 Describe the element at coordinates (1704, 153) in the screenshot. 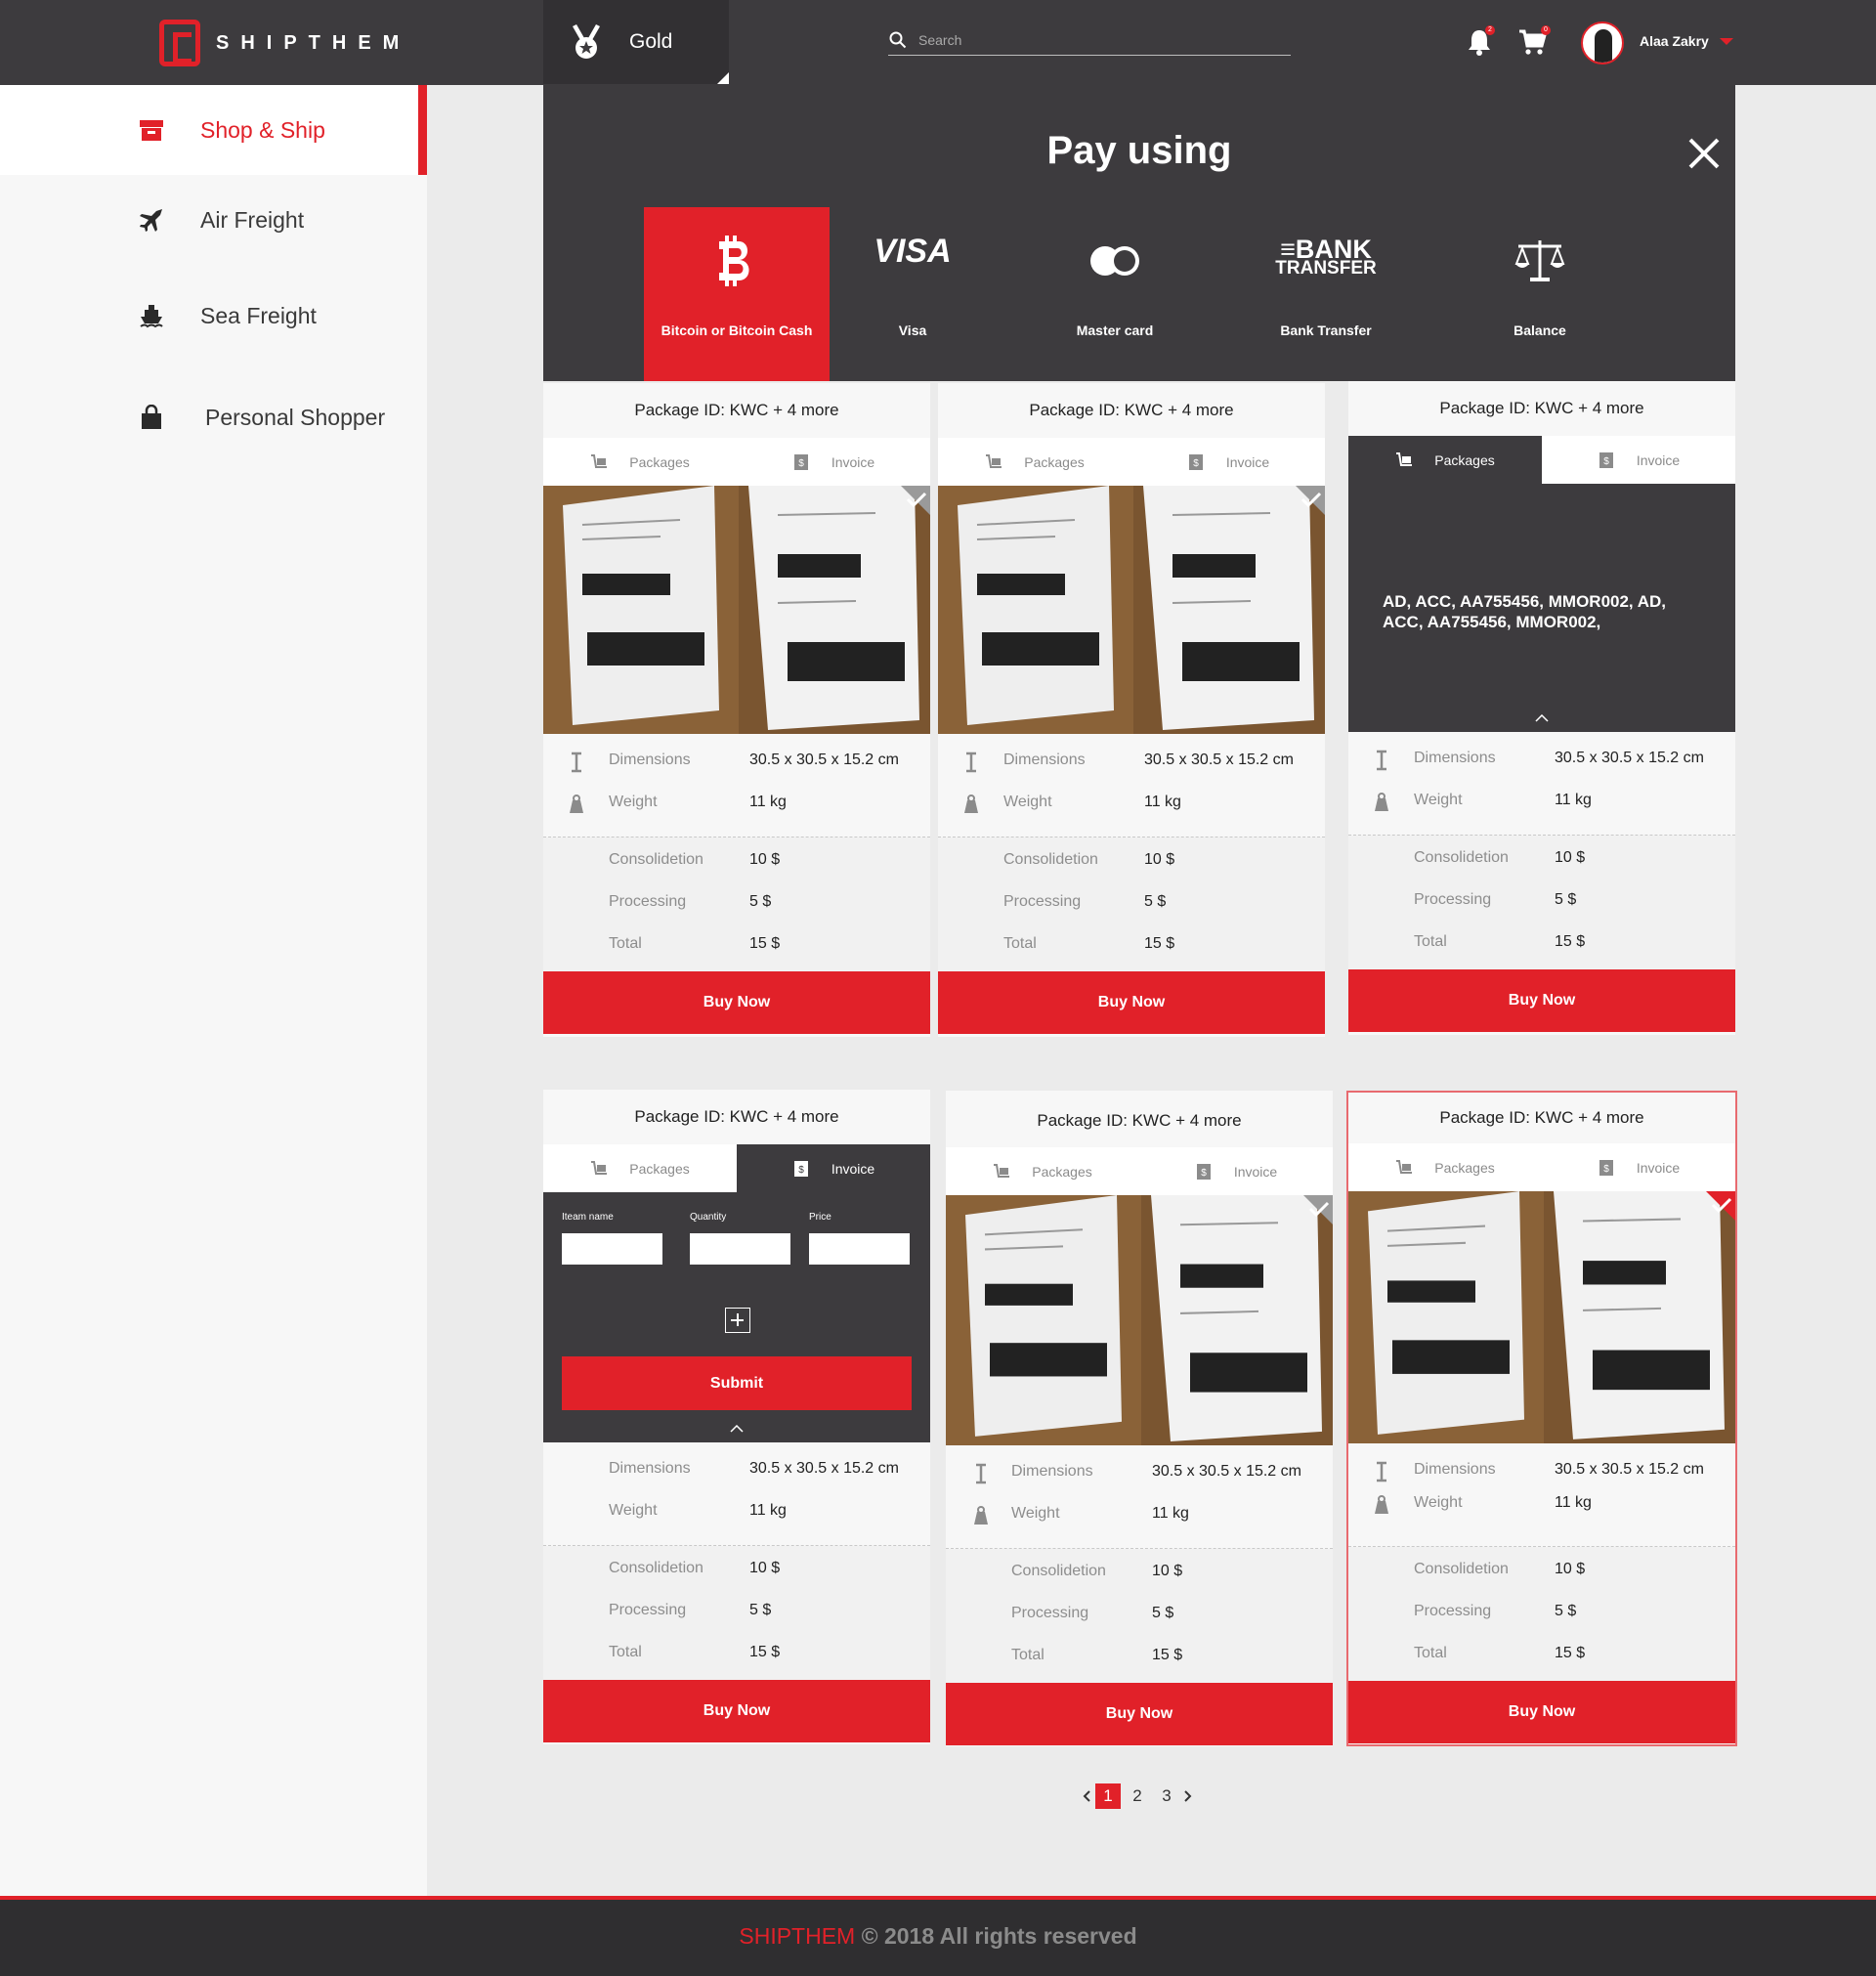

I see `close-icon` at that location.